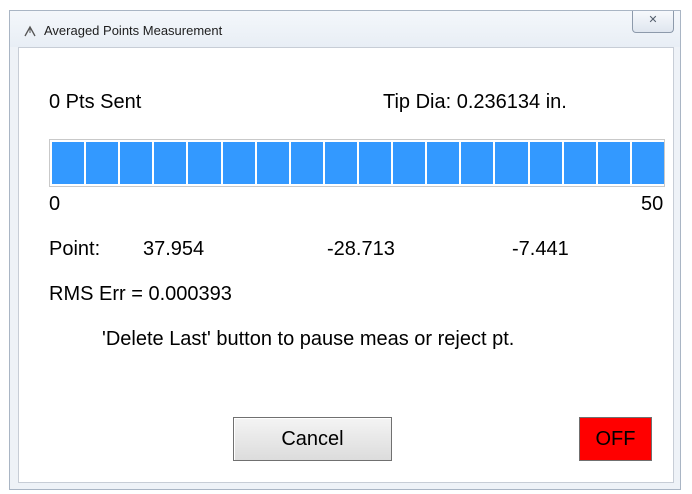 The image size is (692, 494). I want to click on cancel-button: Cancel, so click(312, 439).